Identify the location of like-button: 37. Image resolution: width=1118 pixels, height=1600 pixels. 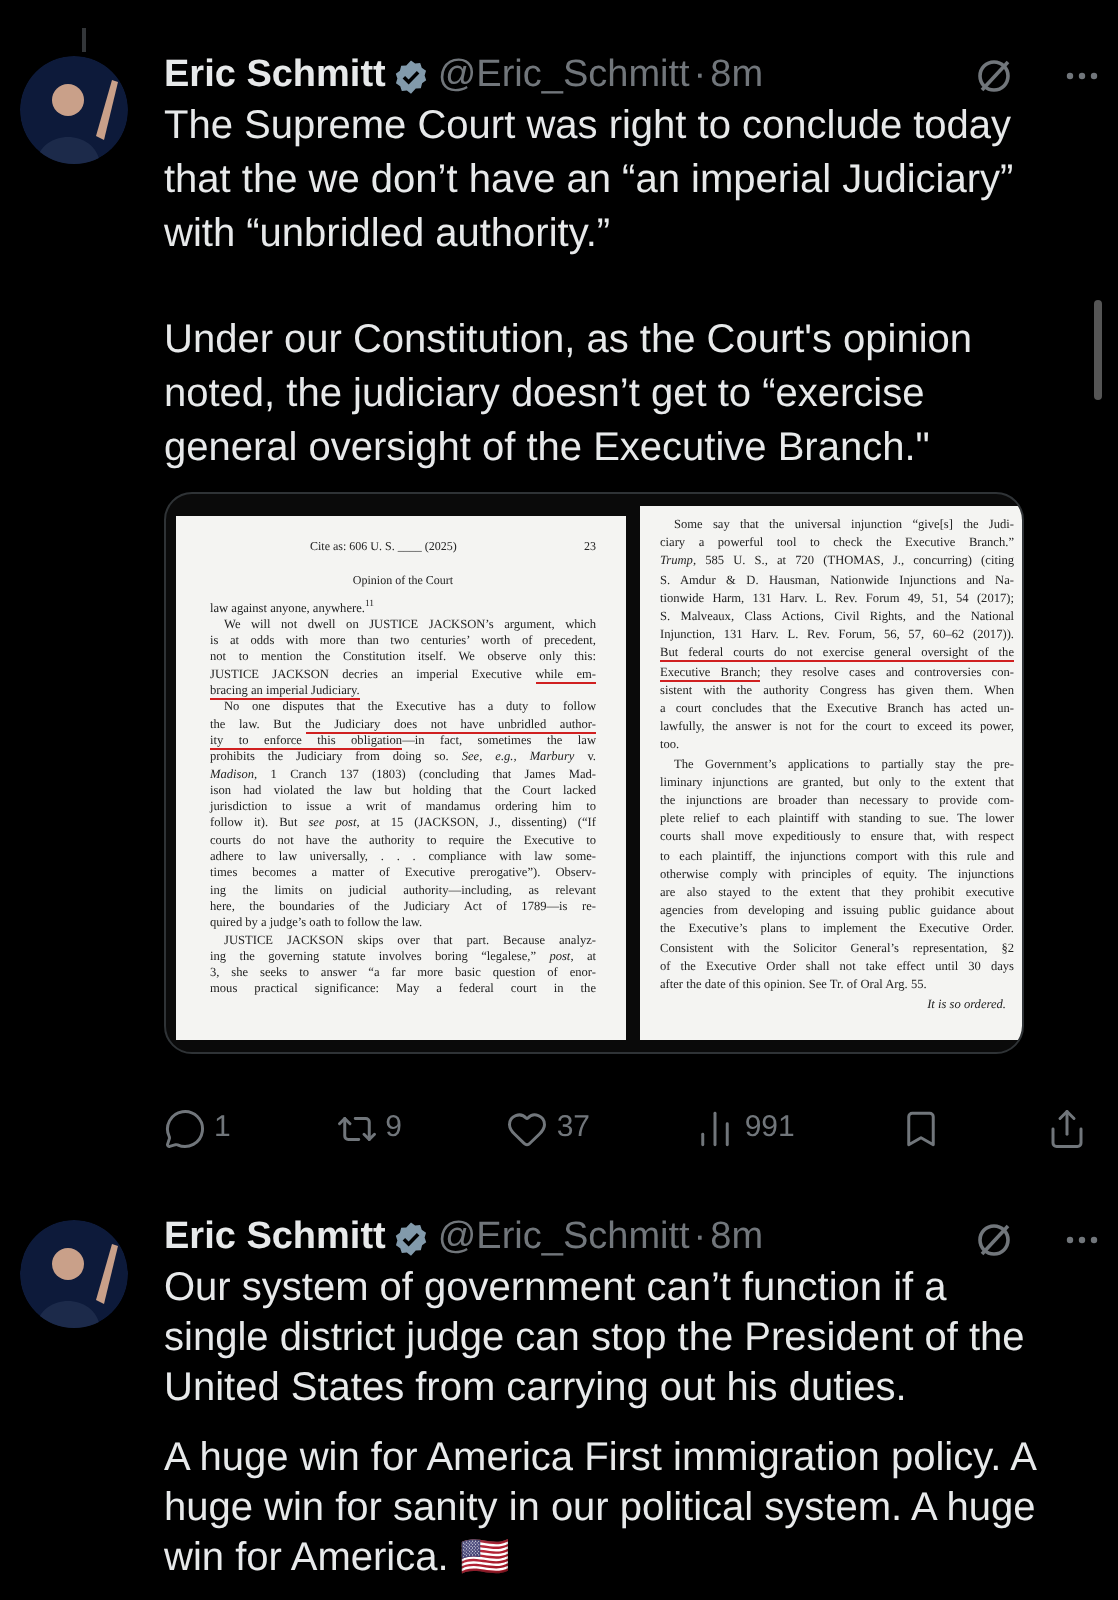
(548, 1128).